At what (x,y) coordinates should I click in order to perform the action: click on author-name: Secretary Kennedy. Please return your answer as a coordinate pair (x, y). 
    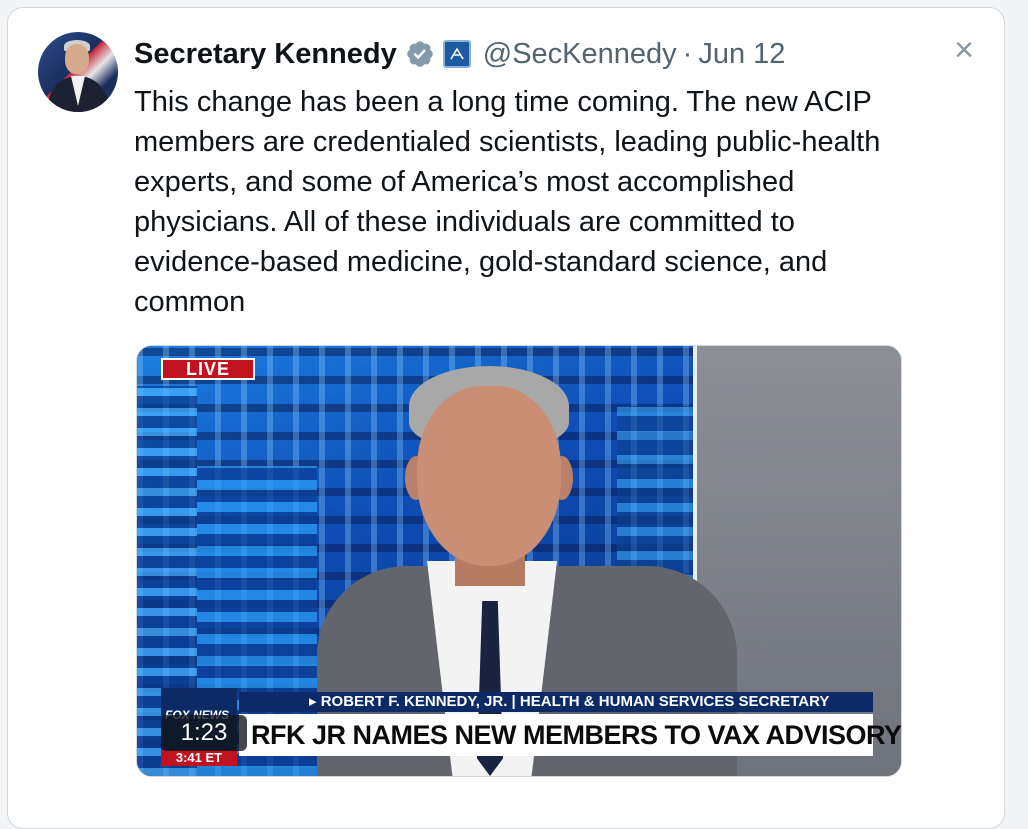
    Looking at the image, I should click on (265, 54).